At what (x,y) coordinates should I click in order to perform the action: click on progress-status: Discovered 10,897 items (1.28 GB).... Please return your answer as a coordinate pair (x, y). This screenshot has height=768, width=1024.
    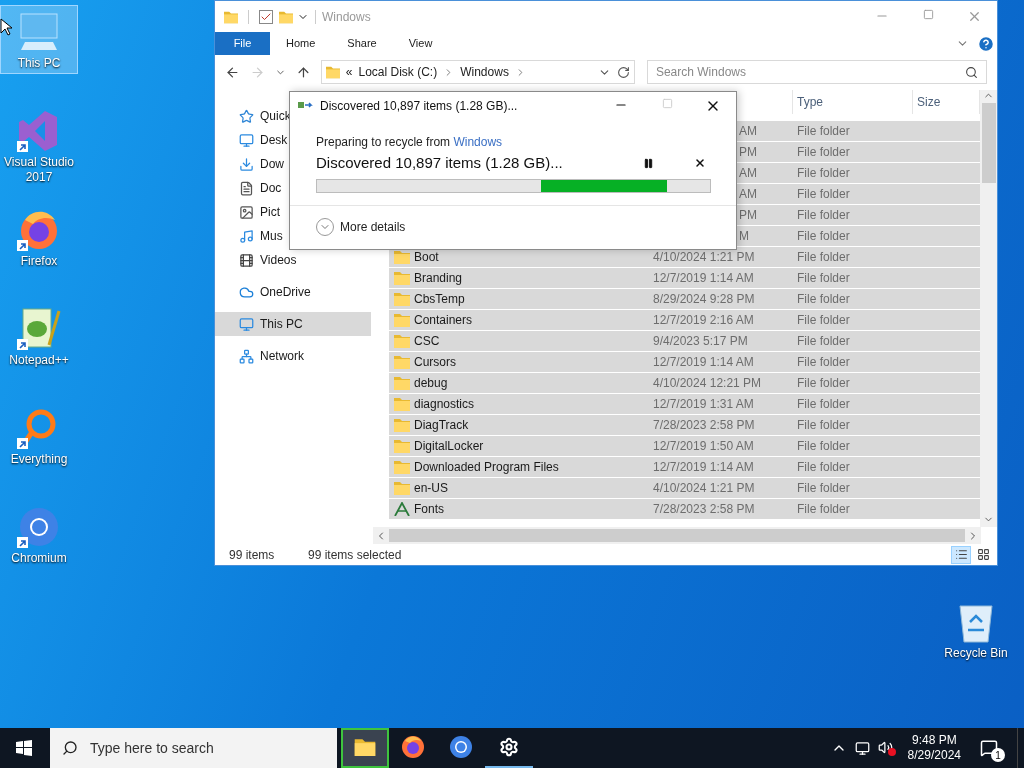
    Looking at the image, I should click on (439, 163).